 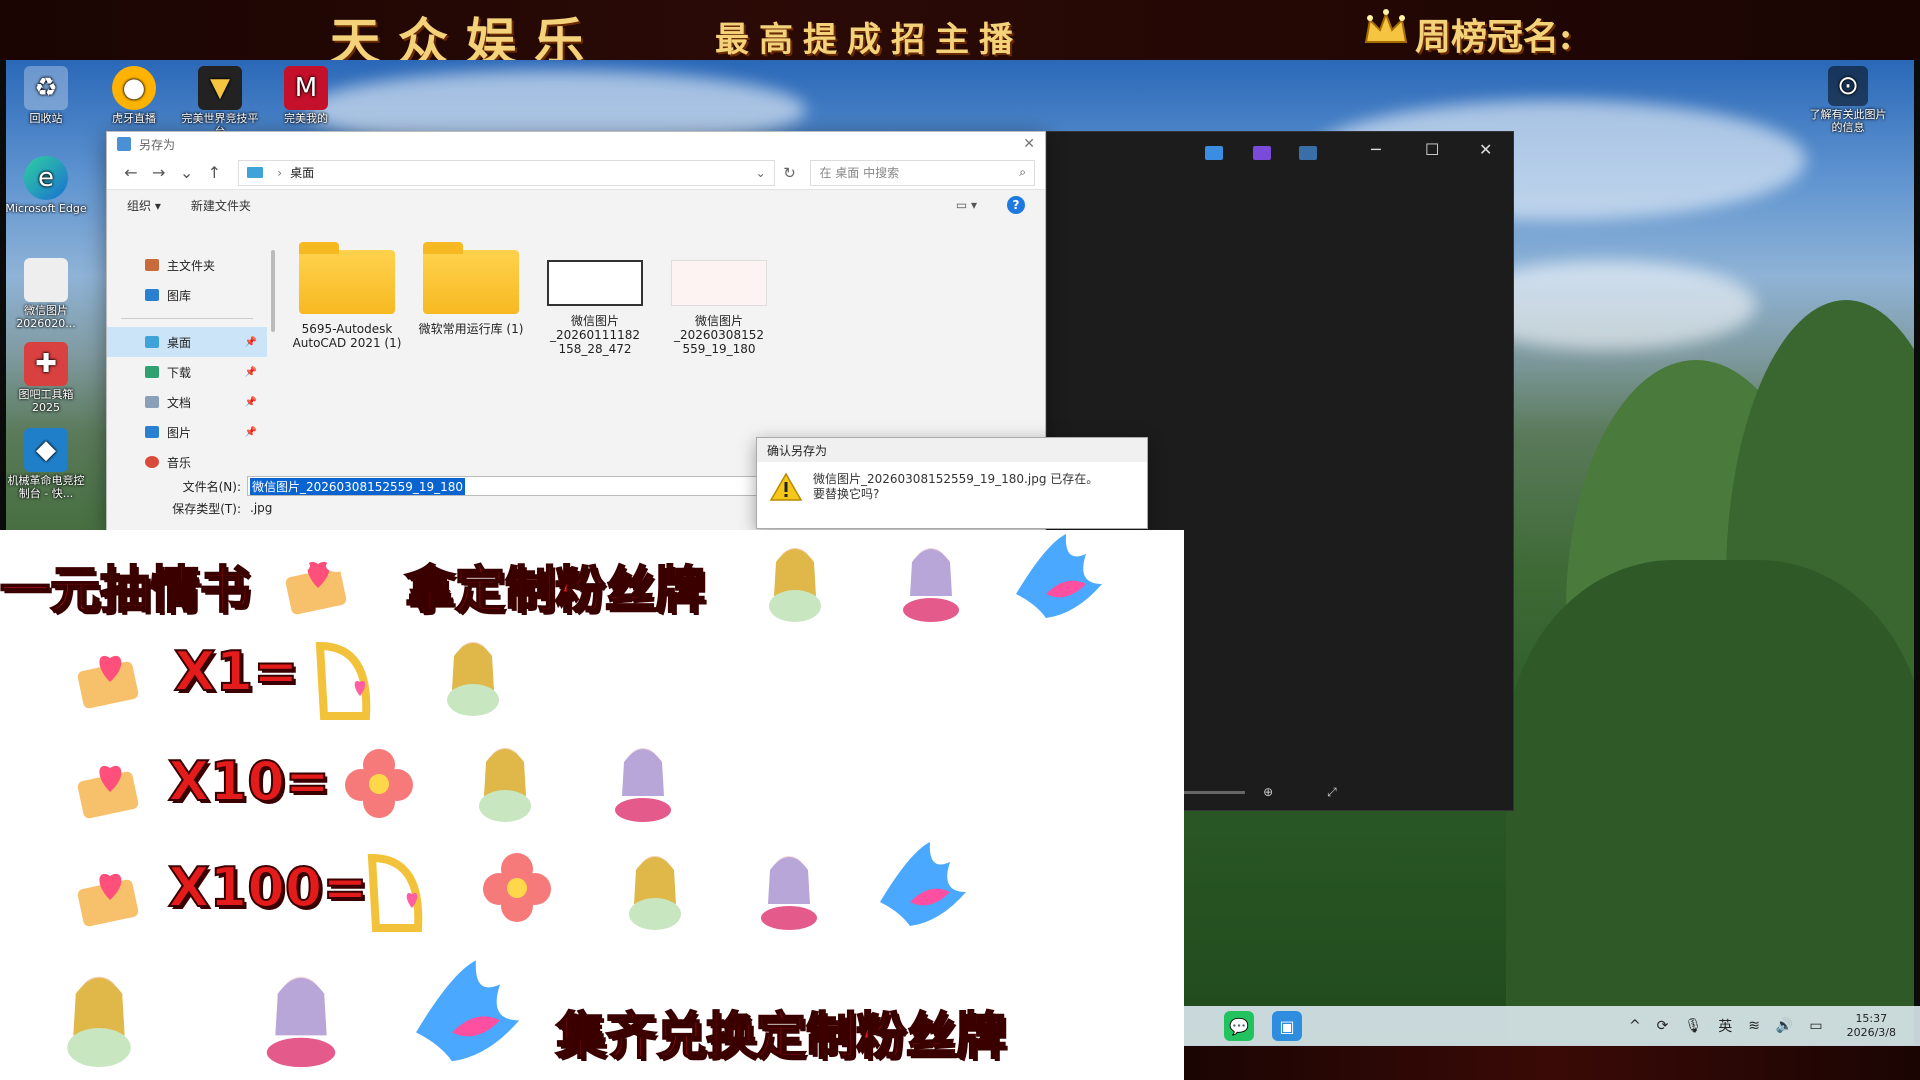 I want to click on filetype-select: .jpg, so click(x=507, y=508).